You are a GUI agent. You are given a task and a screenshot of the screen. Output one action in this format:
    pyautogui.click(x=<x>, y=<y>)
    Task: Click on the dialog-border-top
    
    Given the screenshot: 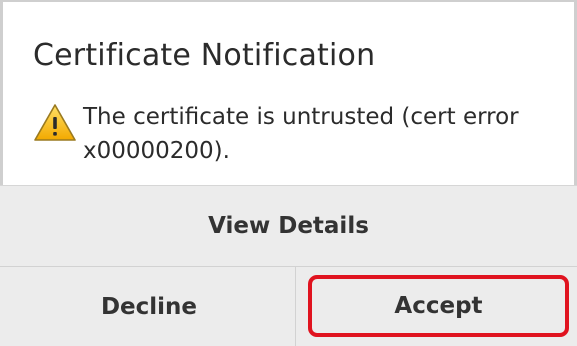 What is the action you would take?
    pyautogui.click(x=288, y=1)
    